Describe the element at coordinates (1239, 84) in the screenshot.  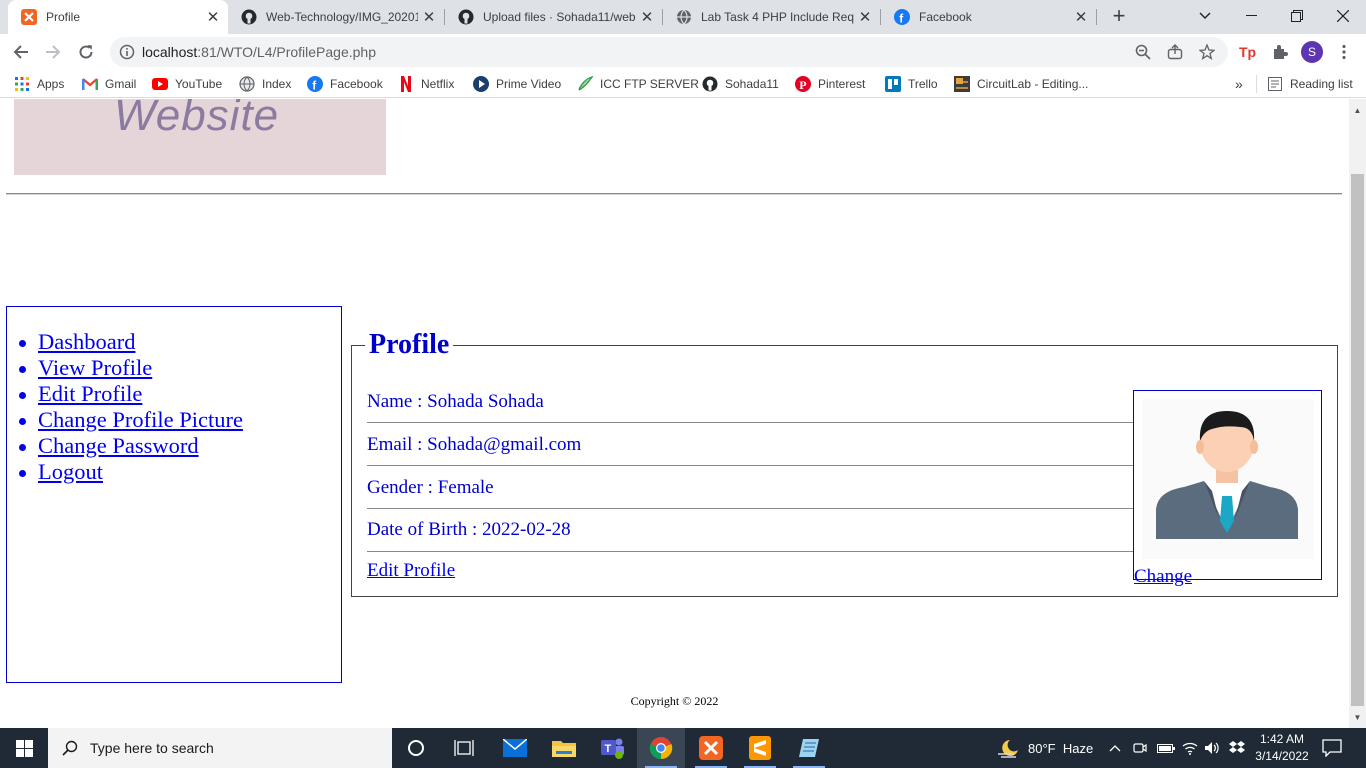
I see `bookmarks-overflow-button: »` at that location.